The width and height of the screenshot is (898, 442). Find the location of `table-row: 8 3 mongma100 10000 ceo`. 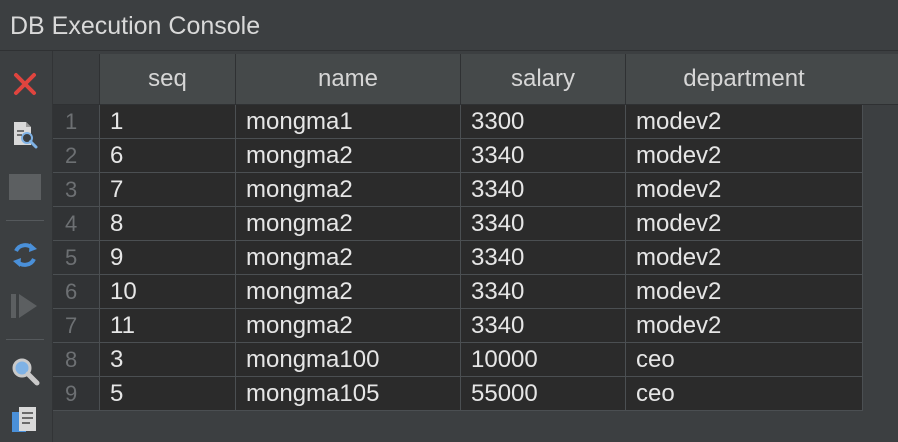

table-row: 8 3 mongma100 10000 ceo is located at coordinates (458, 359).